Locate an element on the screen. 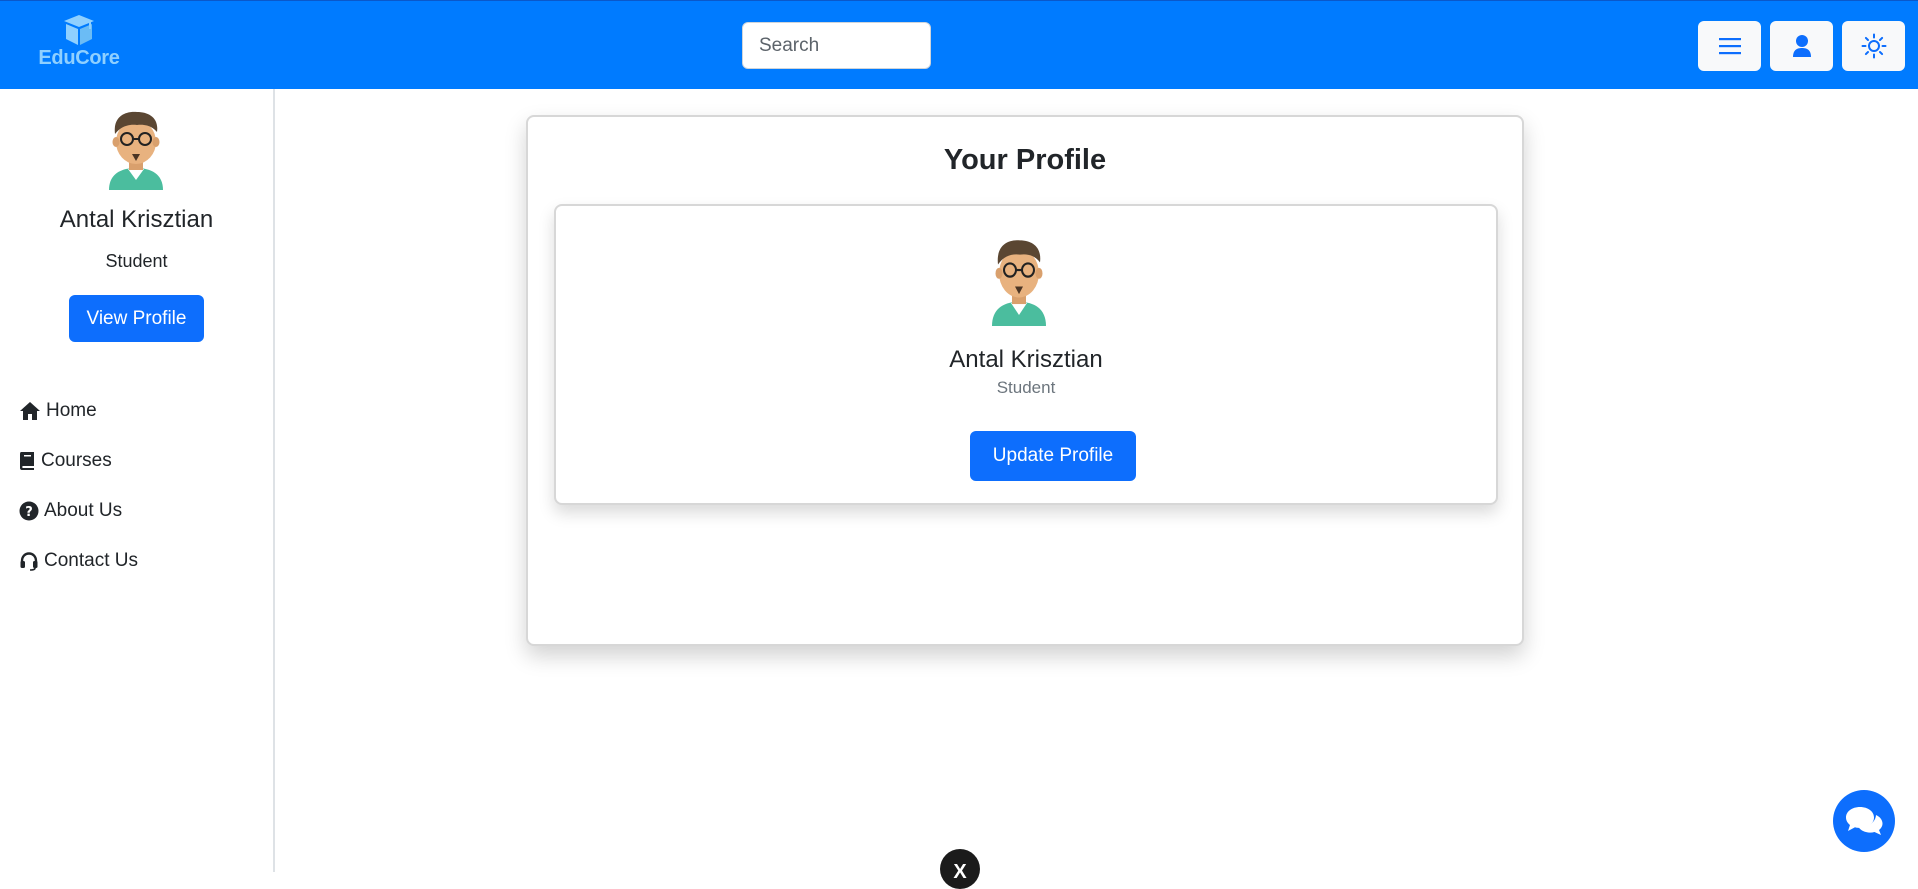 The height and width of the screenshot is (889, 1918). user-menu-button is located at coordinates (1801, 46).